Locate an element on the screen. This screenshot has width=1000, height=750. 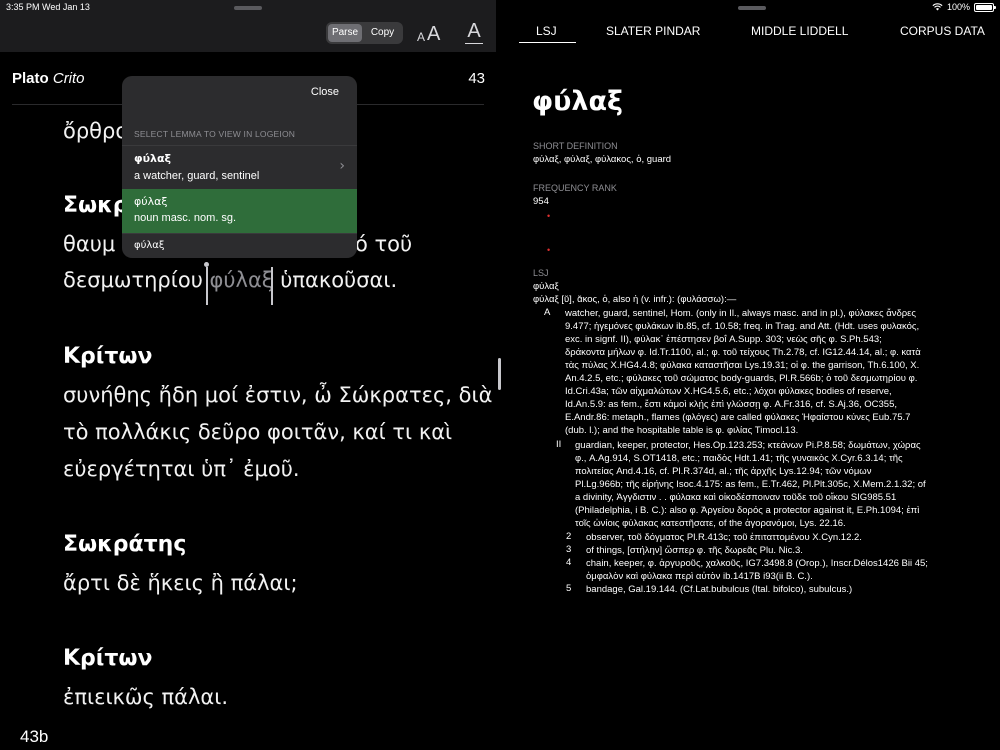
text-line: συνήθης ἤδη μοί ἐστιν, ὦ Σώκρατες, διὰ is located at coordinates (277, 395).